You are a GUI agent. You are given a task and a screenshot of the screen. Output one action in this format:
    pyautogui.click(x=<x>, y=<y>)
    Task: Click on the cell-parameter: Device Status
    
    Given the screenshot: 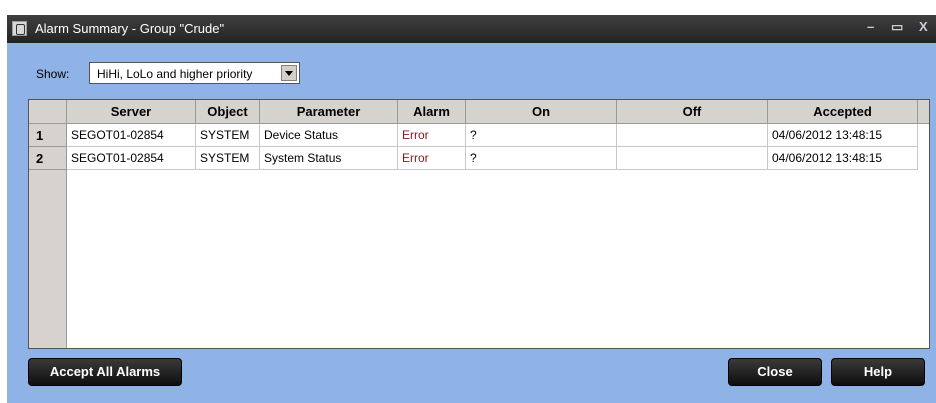 What is the action you would take?
    pyautogui.click(x=329, y=135)
    